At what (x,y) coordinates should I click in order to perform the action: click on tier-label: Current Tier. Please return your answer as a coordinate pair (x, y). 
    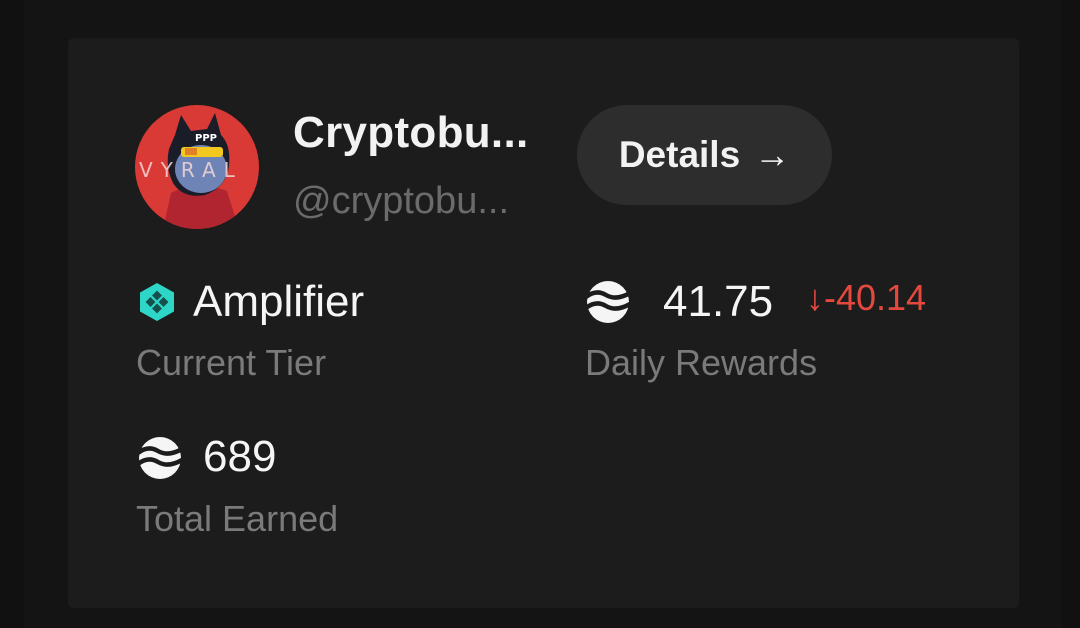
    Looking at the image, I should click on (231, 362).